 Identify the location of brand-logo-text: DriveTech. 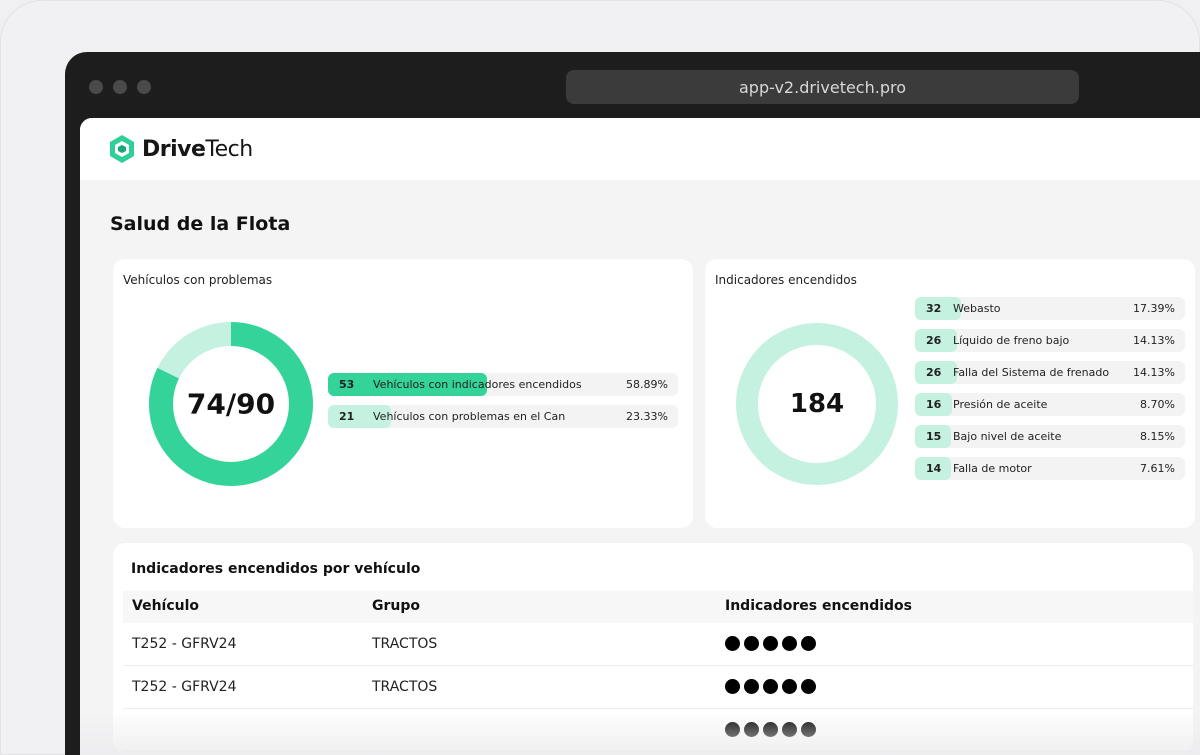
(197, 149).